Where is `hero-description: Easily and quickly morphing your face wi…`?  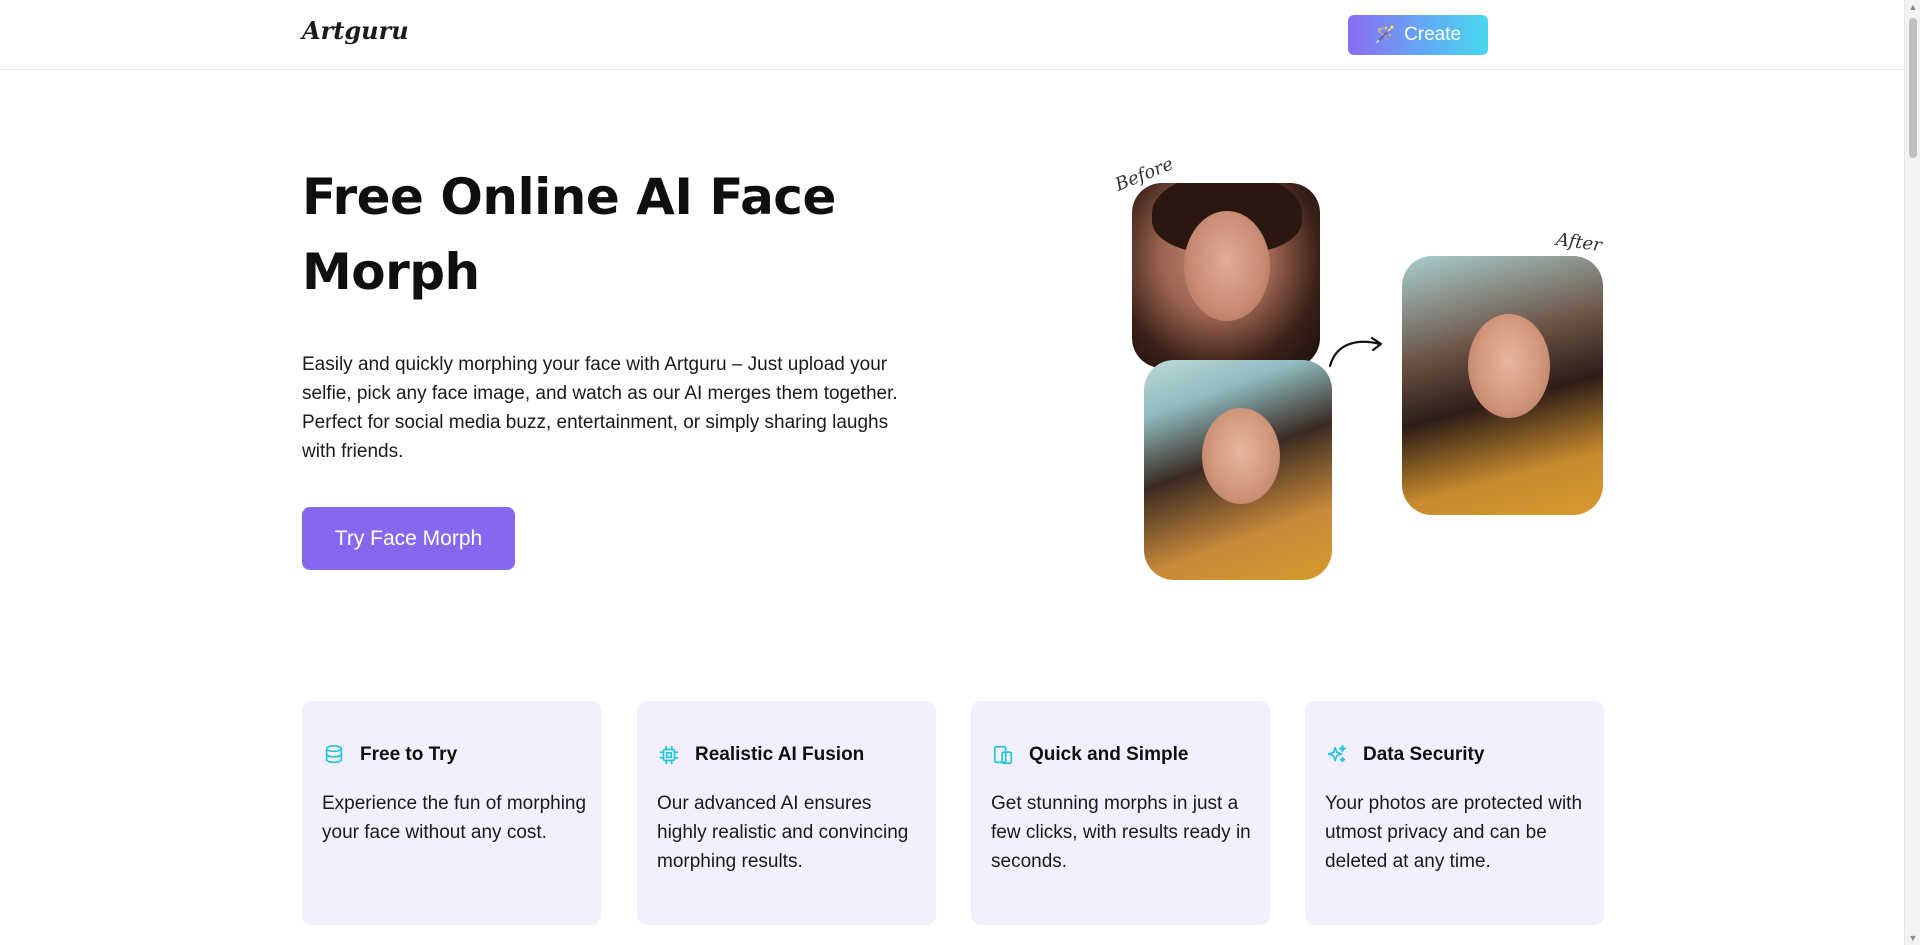 hero-description: Easily and quickly morphing your face wi… is located at coordinates (600, 408).